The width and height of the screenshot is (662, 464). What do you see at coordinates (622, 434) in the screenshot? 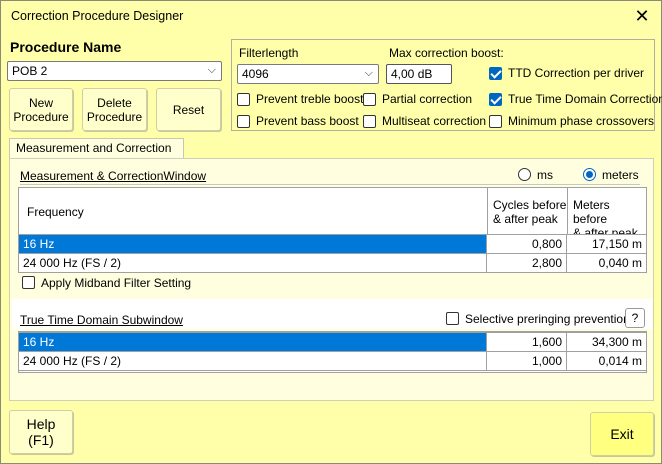
I see `exit-button: Exit` at bounding box center [622, 434].